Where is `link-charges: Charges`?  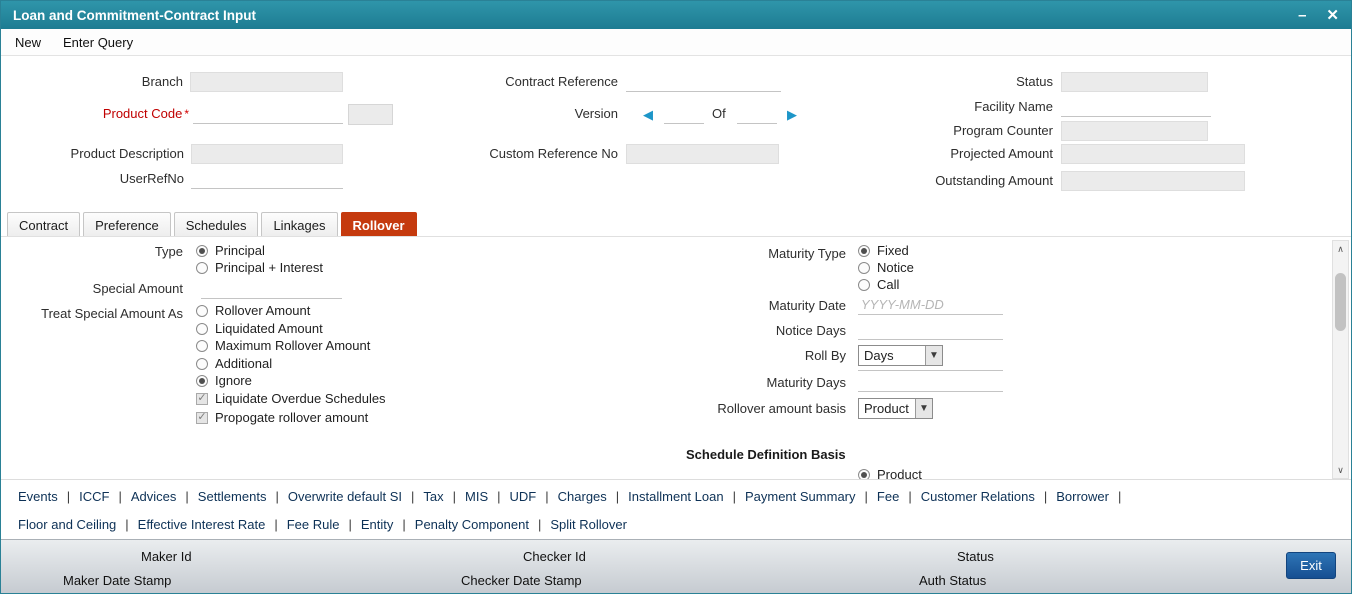
link-charges: Charges is located at coordinates (582, 496).